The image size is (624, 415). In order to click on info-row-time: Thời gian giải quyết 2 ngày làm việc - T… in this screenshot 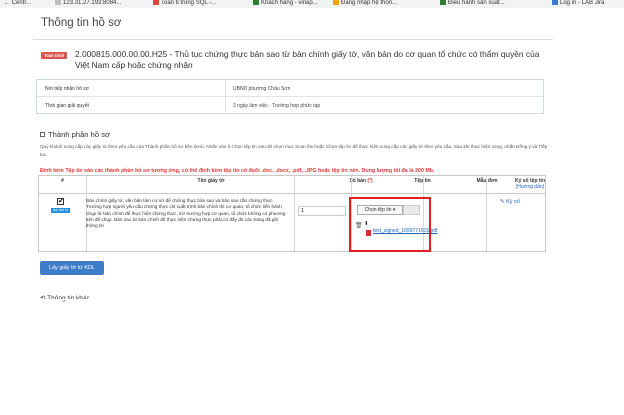, I will do `click(290, 105)`.